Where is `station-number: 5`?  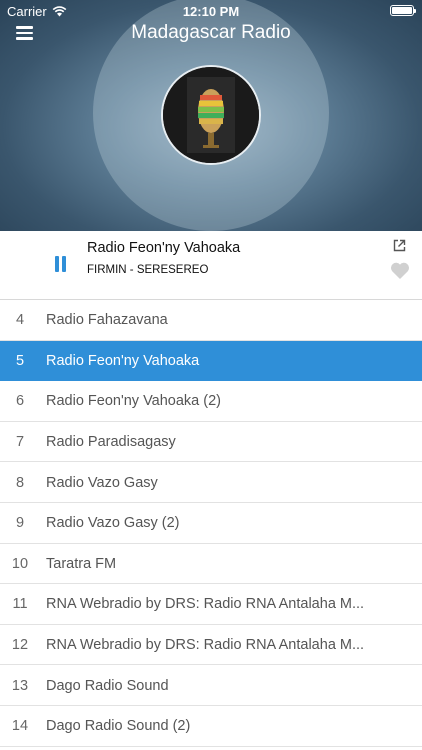
station-number: 5 is located at coordinates (20, 360).